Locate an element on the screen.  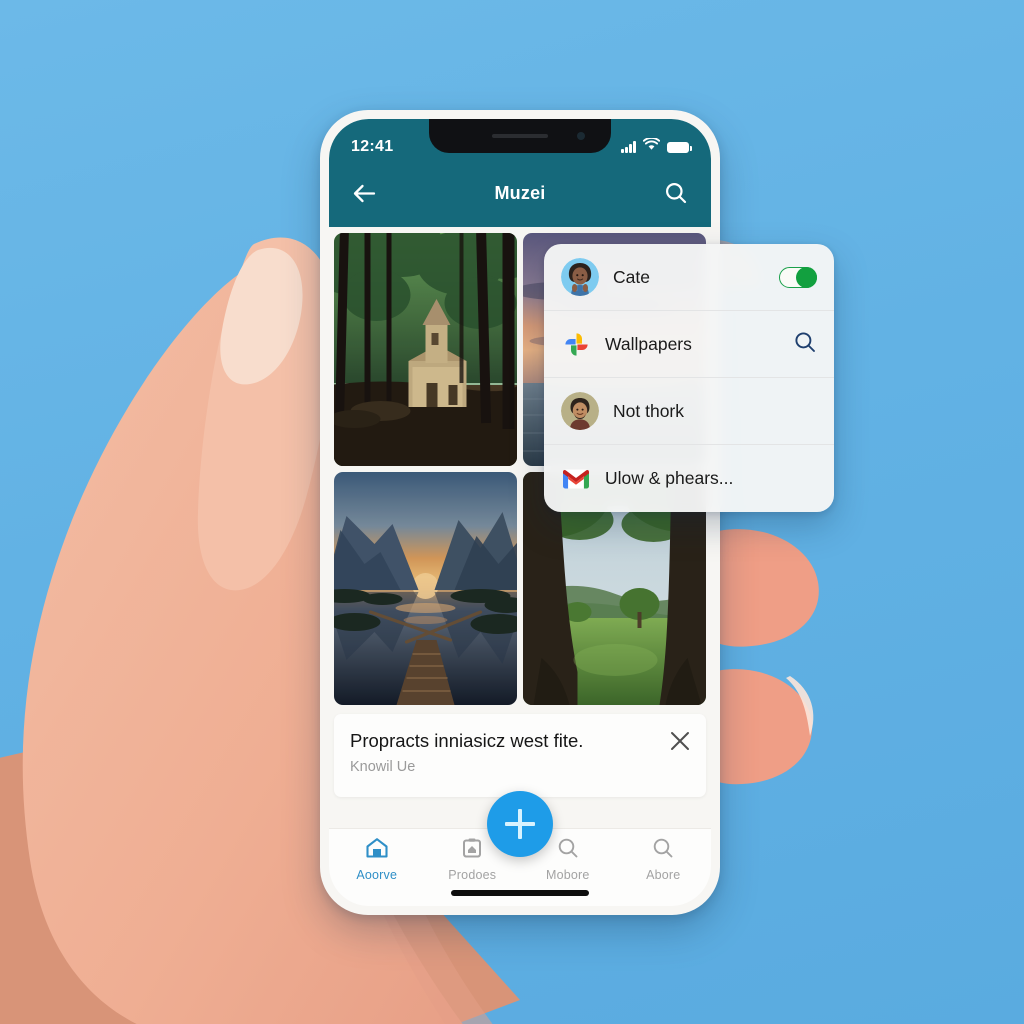
toggle-switch-on is located at coordinates (798, 277).